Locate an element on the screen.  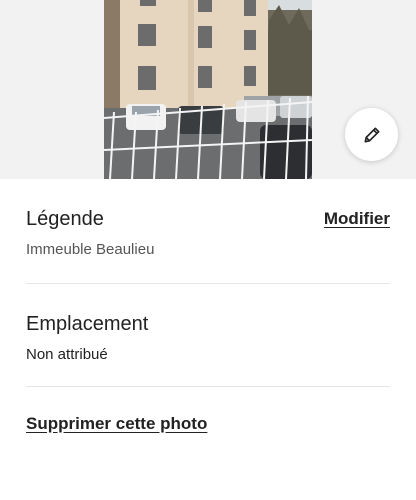
location-value: Non attribué is located at coordinates (67, 354).